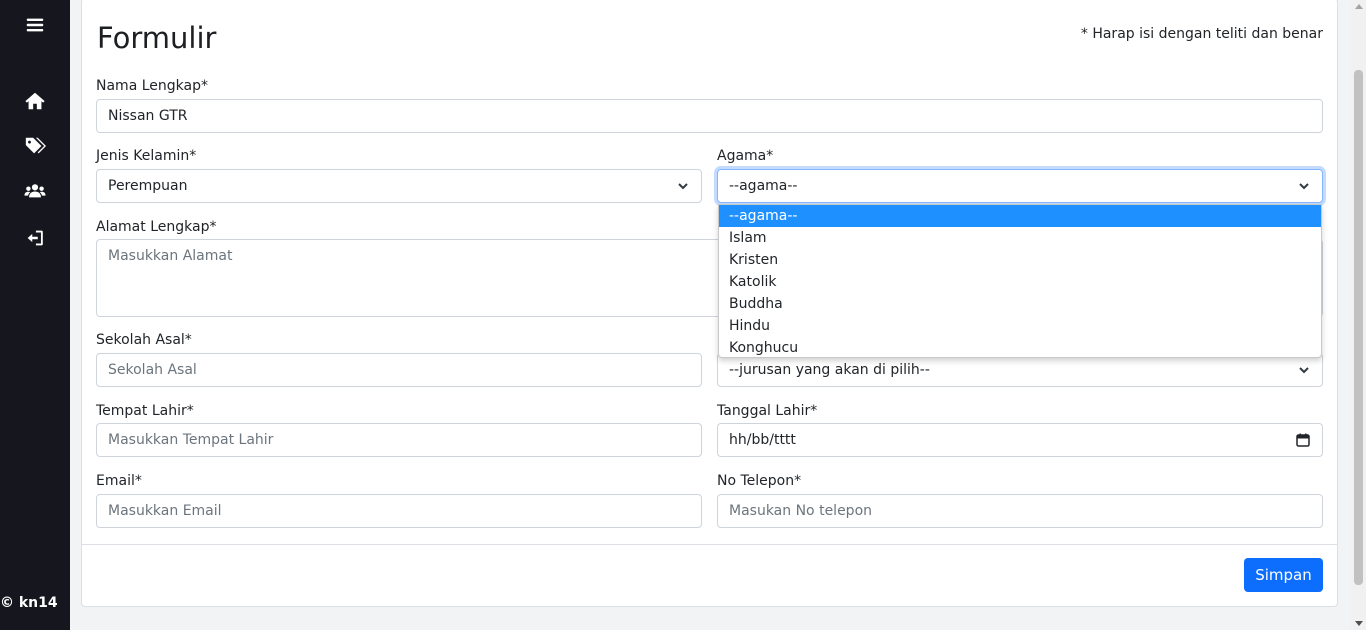 The image size is (1366, 630). Describe the element at coordinates (35, 191) in the screenshot. I see `users-icon` at that location.